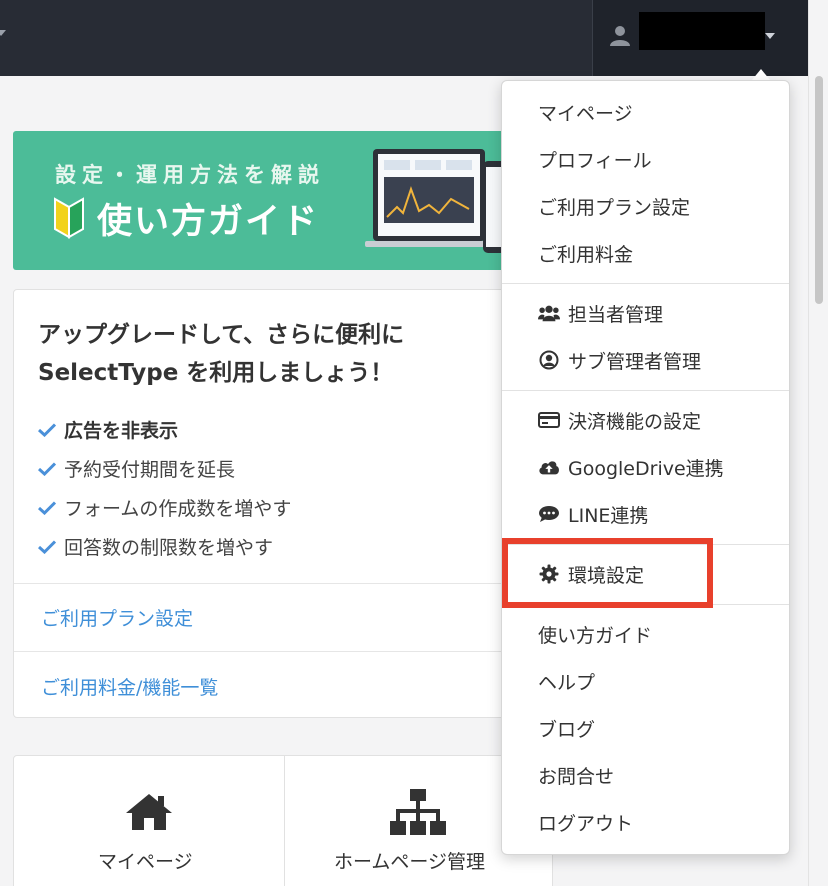 The image size is (828, 886). Describe the element at coordinates (439, 201) in the screenshot. I see `laptop-screenshot-icon` at that location.